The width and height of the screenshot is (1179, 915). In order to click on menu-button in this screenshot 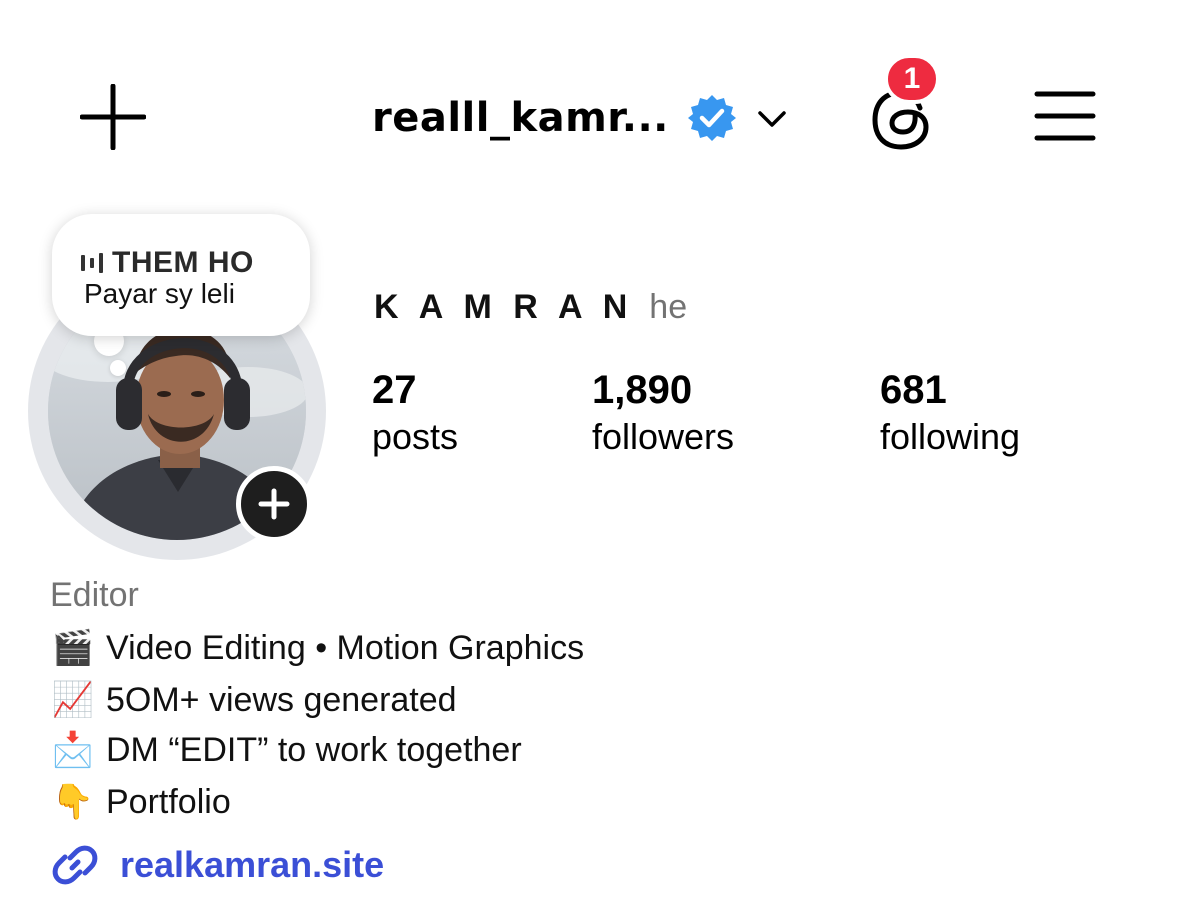, I will do `click(1065, 116)`.